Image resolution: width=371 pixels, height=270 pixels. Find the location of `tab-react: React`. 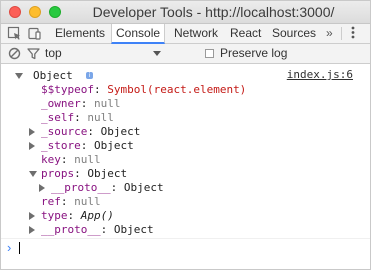

tab-react: React is located at coordinates (245, 33).